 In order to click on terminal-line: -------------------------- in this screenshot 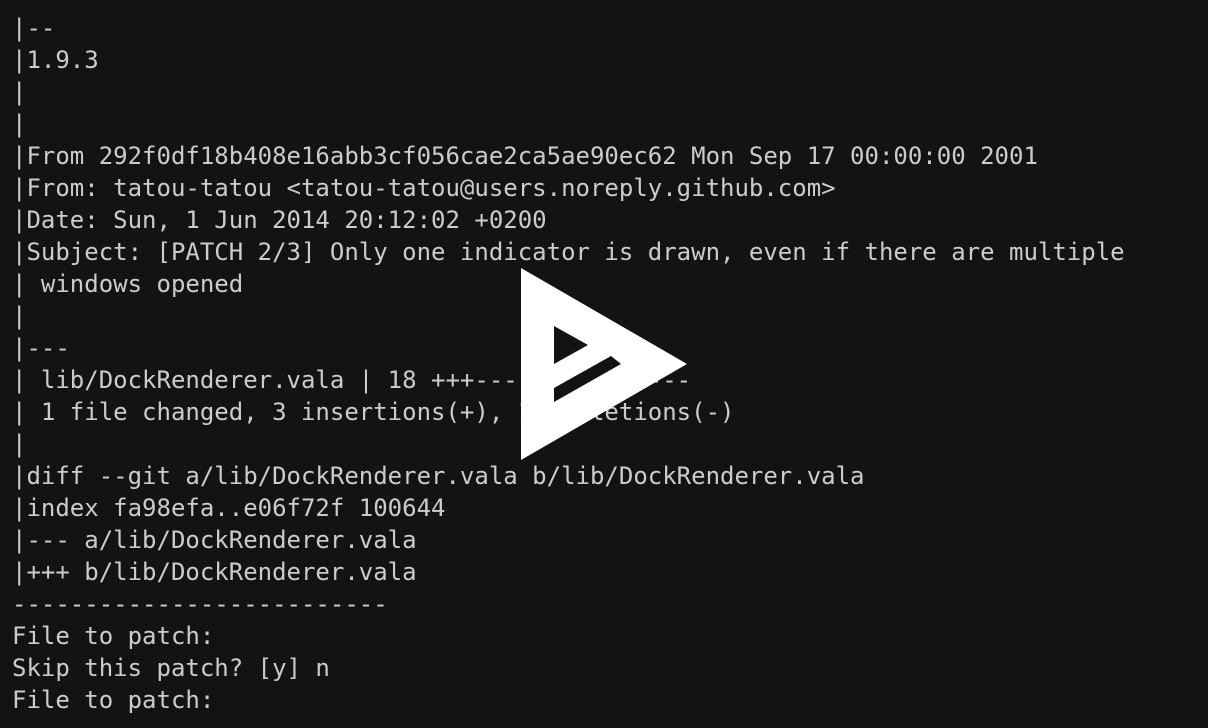, I will do `click(200, 604)`.